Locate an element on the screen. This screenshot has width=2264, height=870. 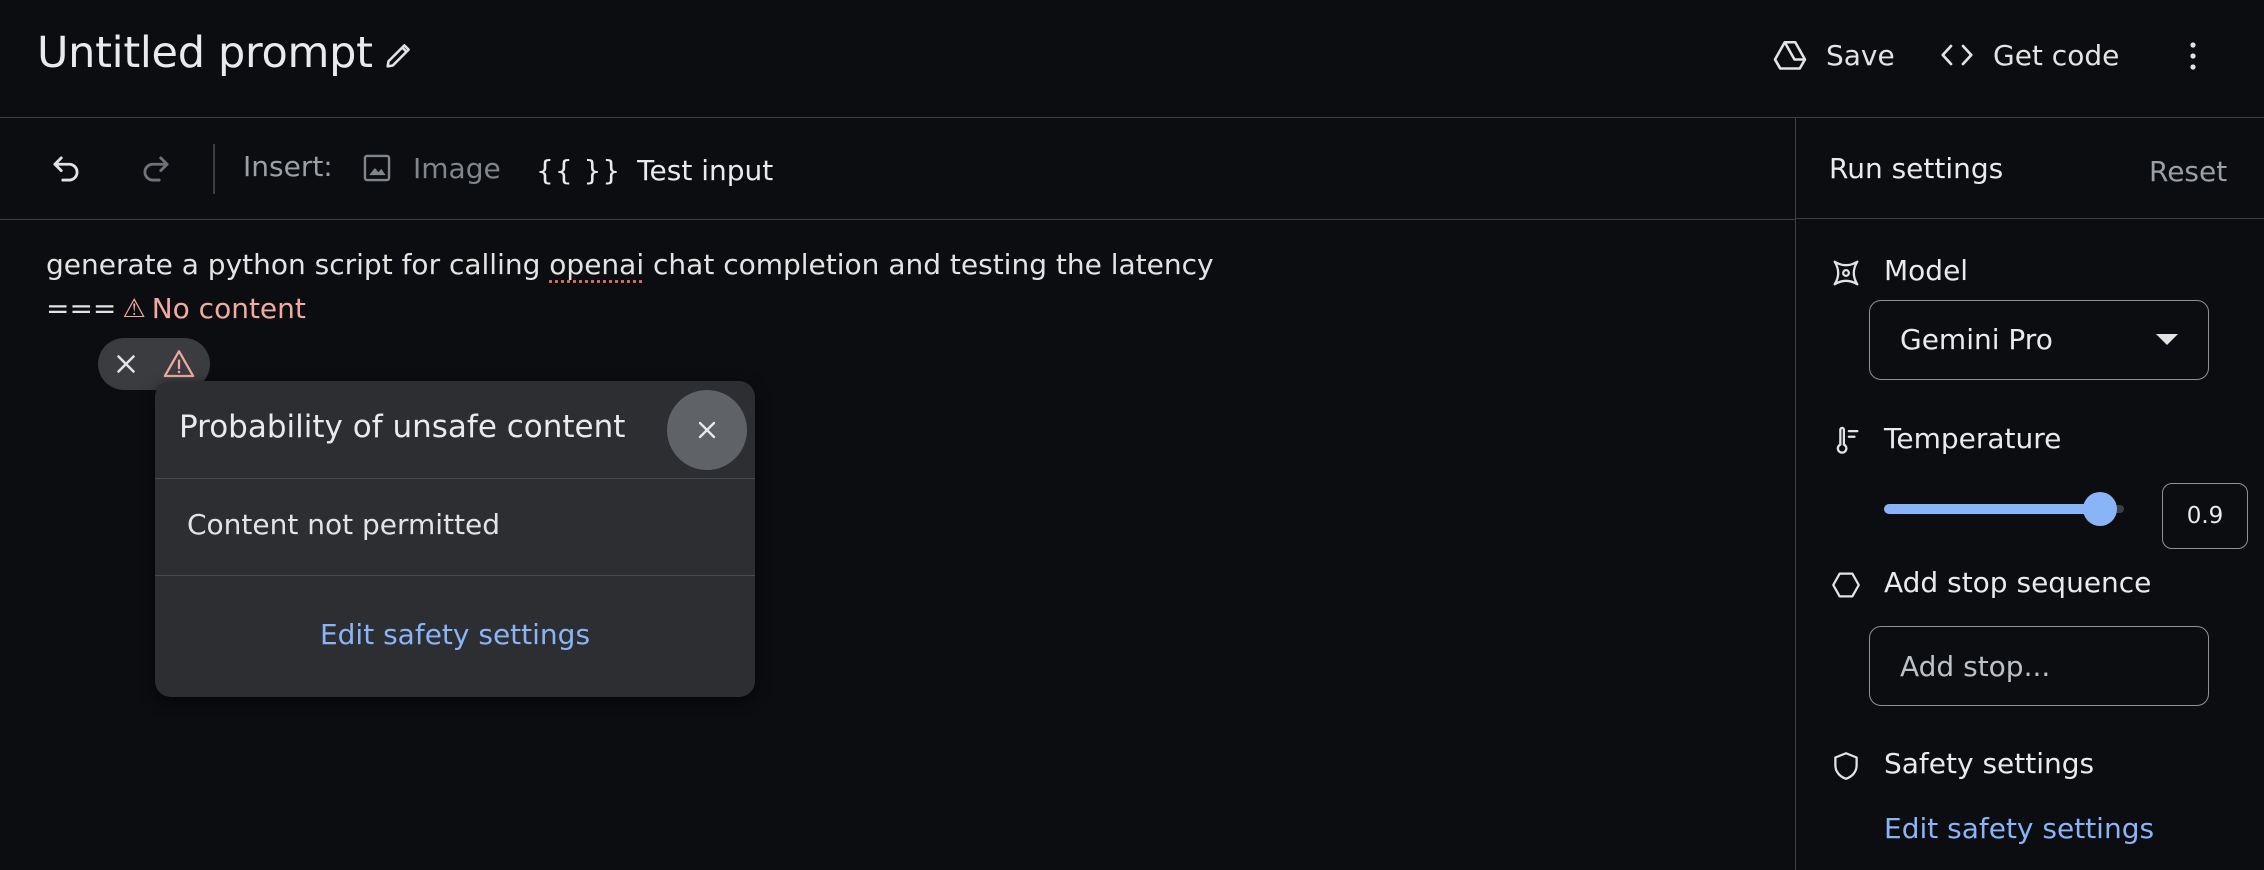
image-icon is located at coordinates (377, 168).